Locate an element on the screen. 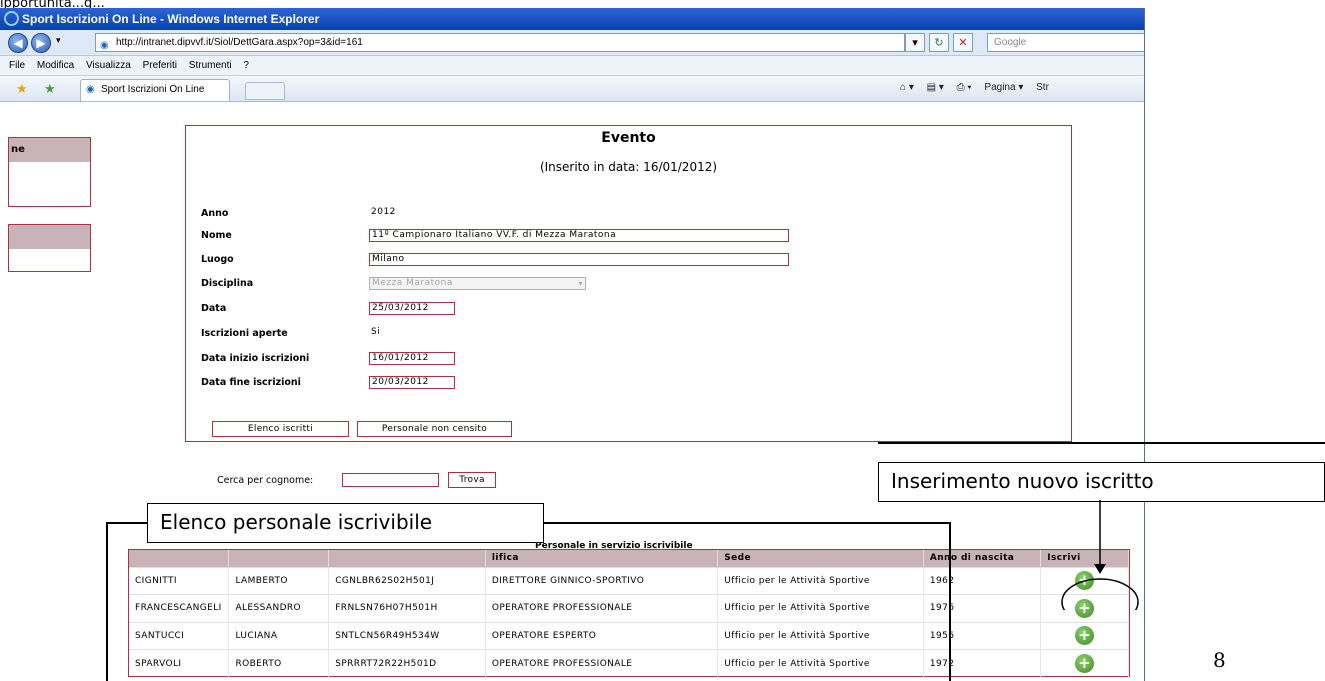  page-icon: ◉ is located at coordinates (104, 45).